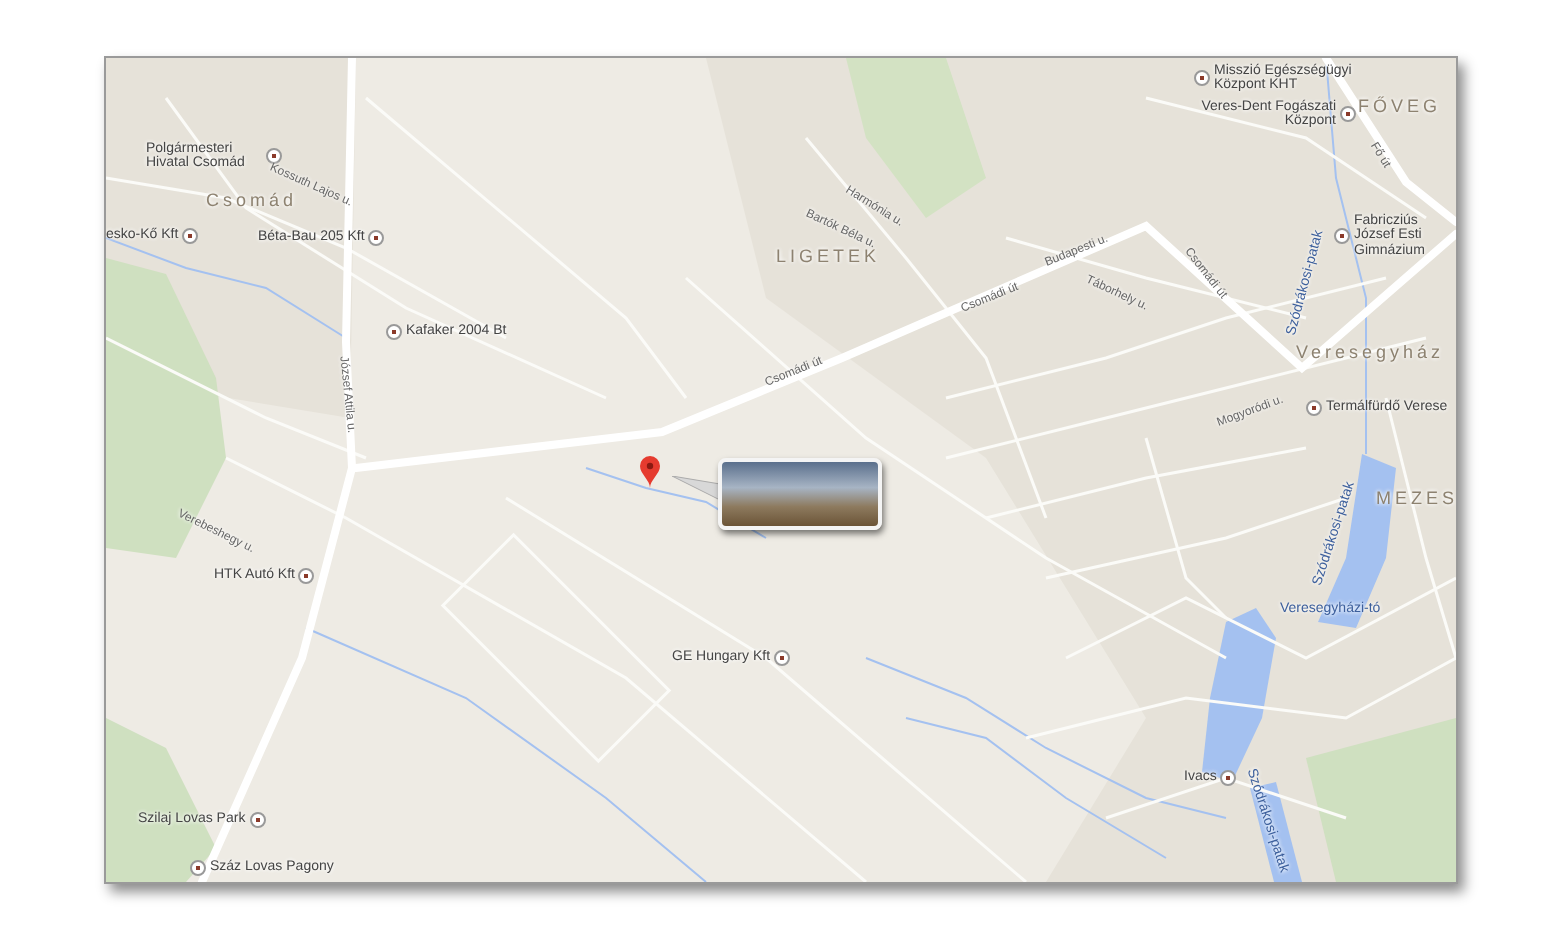 The image size is (1558, 934). What do you see at coordinates (252, 201) in the screenshot?
I see `place-label: Csomád` at bounding box center [252, 201].